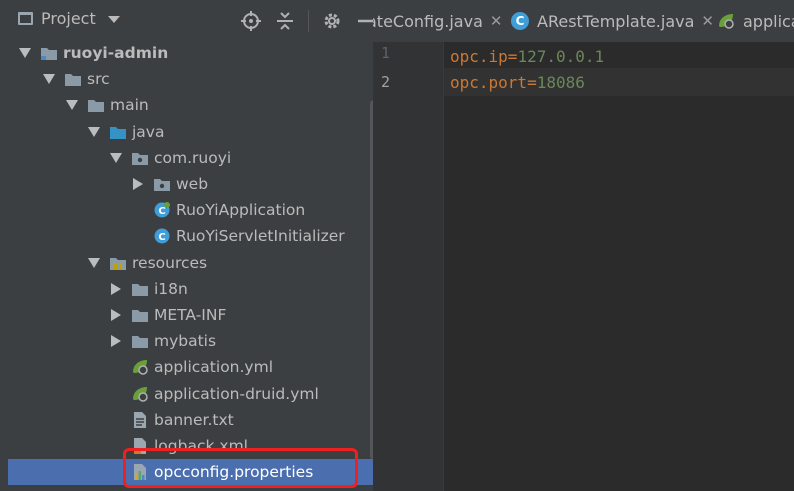  I want to click on project-panel-header: Project, so click(190, 20).